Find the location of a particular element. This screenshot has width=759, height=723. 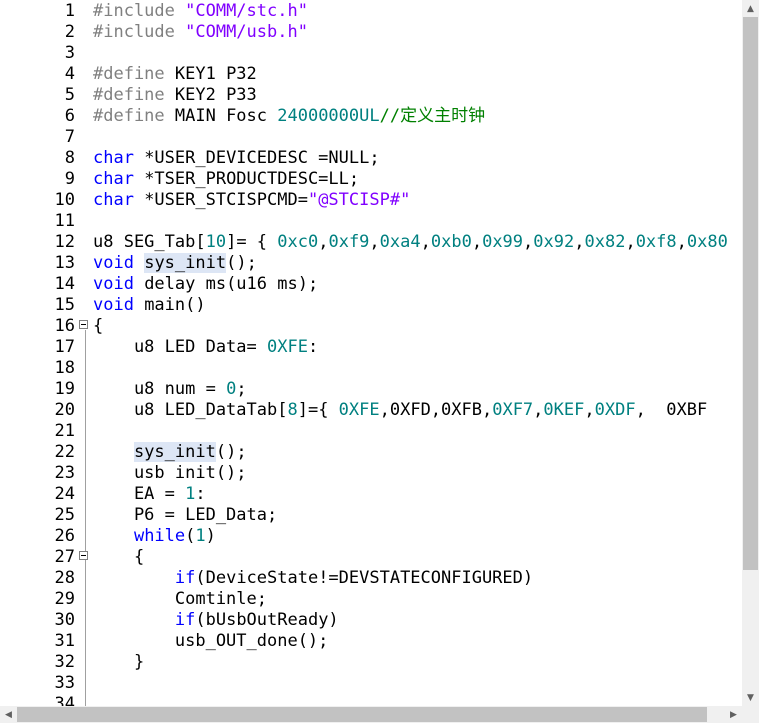

code-line: 4 #define KEY1 P32 is located at coordinates (371, 74).